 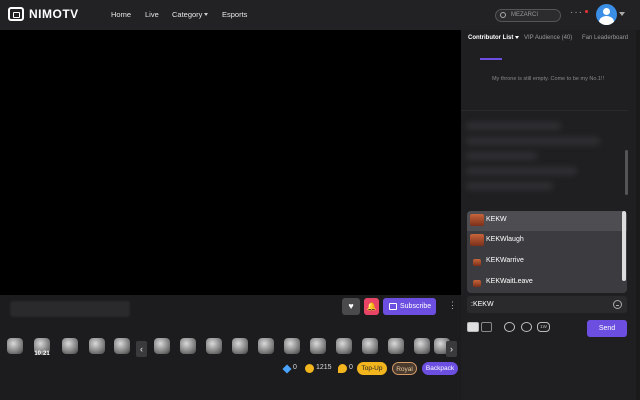 I want to click on gift-0-icon, so click(x=15, y=346).